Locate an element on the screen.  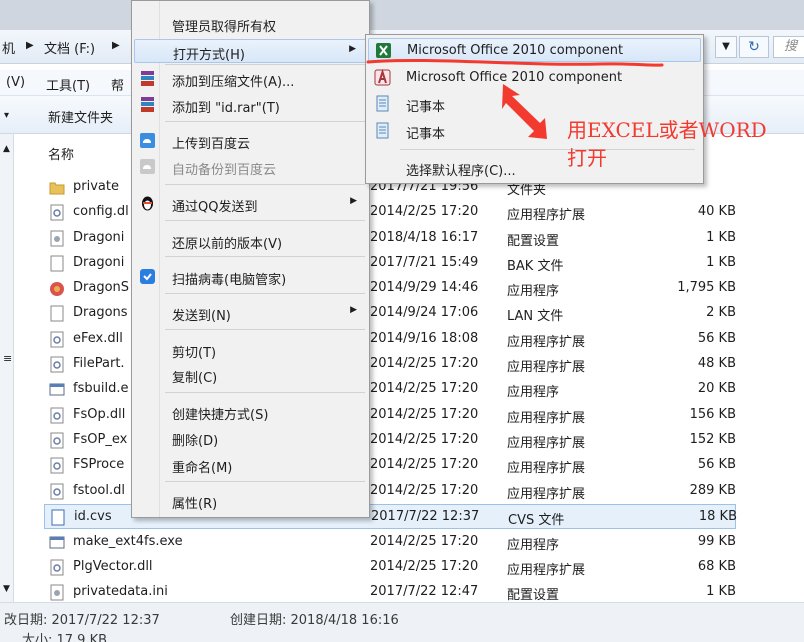
annotation-line-1: 用EXCEL或者WORD is located at coordinates (667, 130).